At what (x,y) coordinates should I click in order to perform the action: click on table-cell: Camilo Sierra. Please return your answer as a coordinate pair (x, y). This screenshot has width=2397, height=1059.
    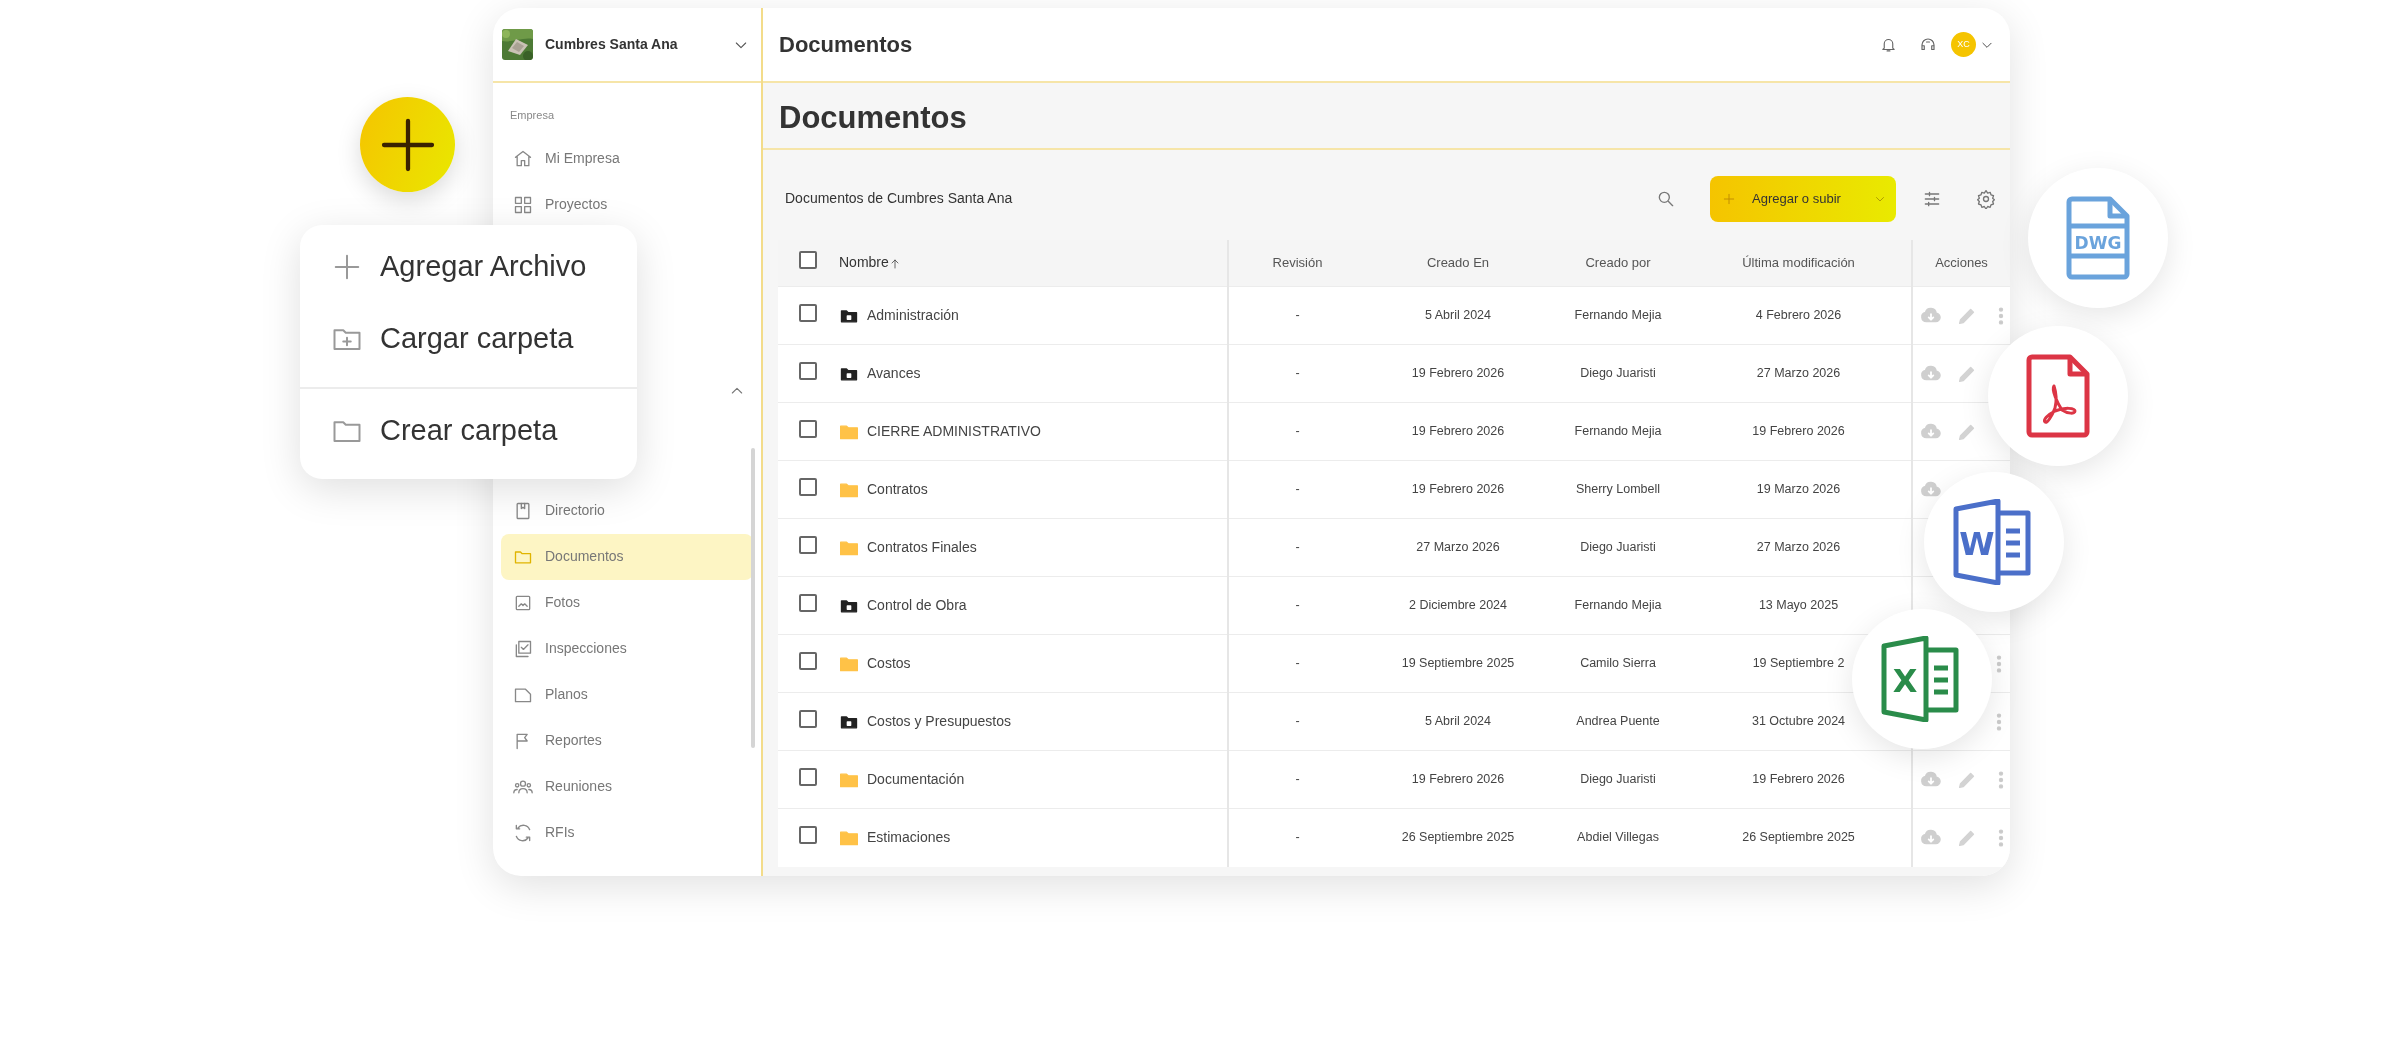
    Looking at the image, I should click on (1618, 663).